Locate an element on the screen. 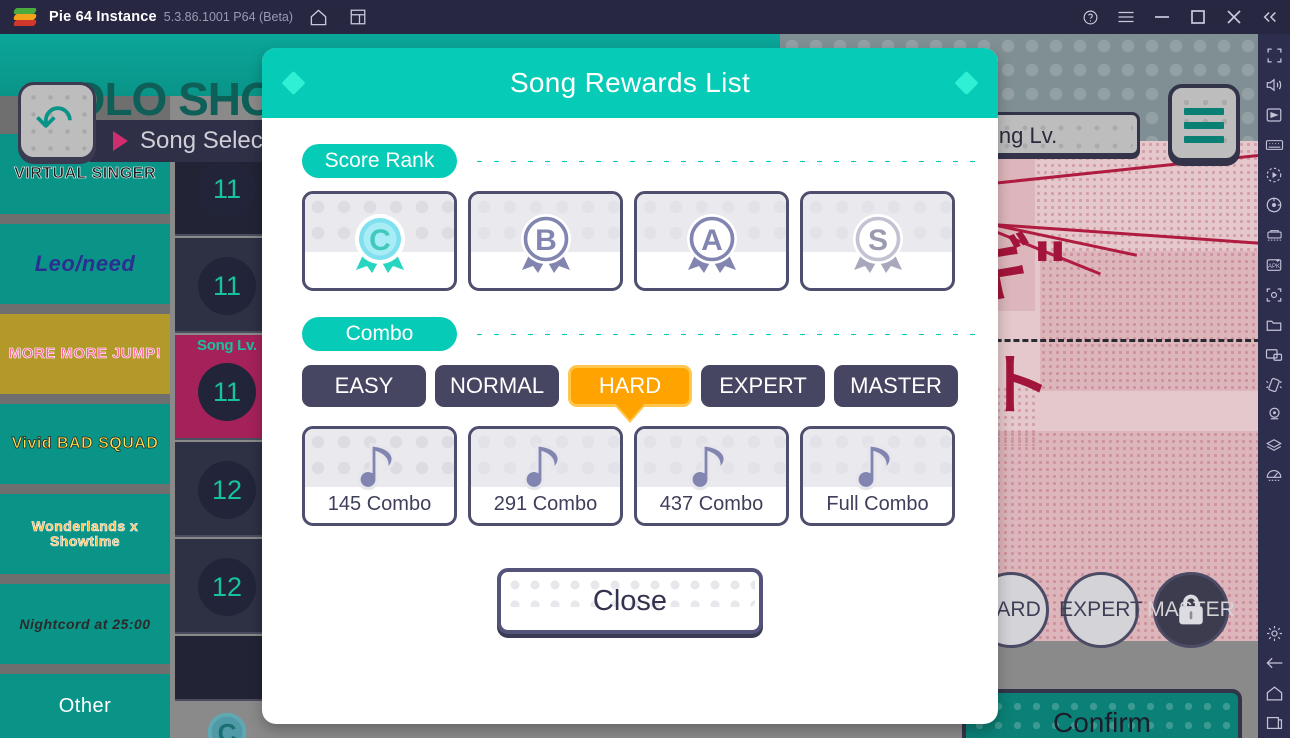 The image size is (1290, 738). confirm-label: Confirm is located at coordinates (1101, 722).